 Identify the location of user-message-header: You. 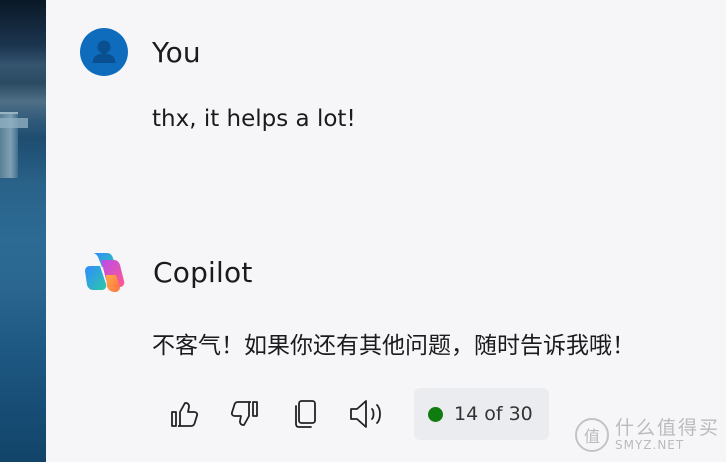
(140, 52).